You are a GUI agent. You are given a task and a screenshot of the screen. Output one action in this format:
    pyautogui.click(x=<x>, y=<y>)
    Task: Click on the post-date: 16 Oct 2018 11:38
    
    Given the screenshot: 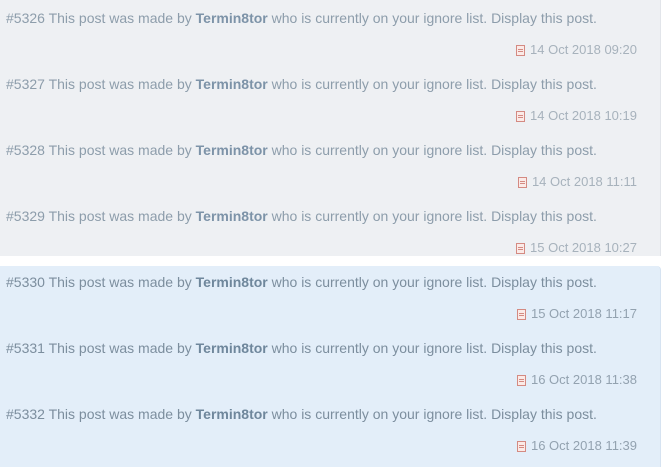 What is the action you would take?
    pyautogui.click(x=576, y=380)
    